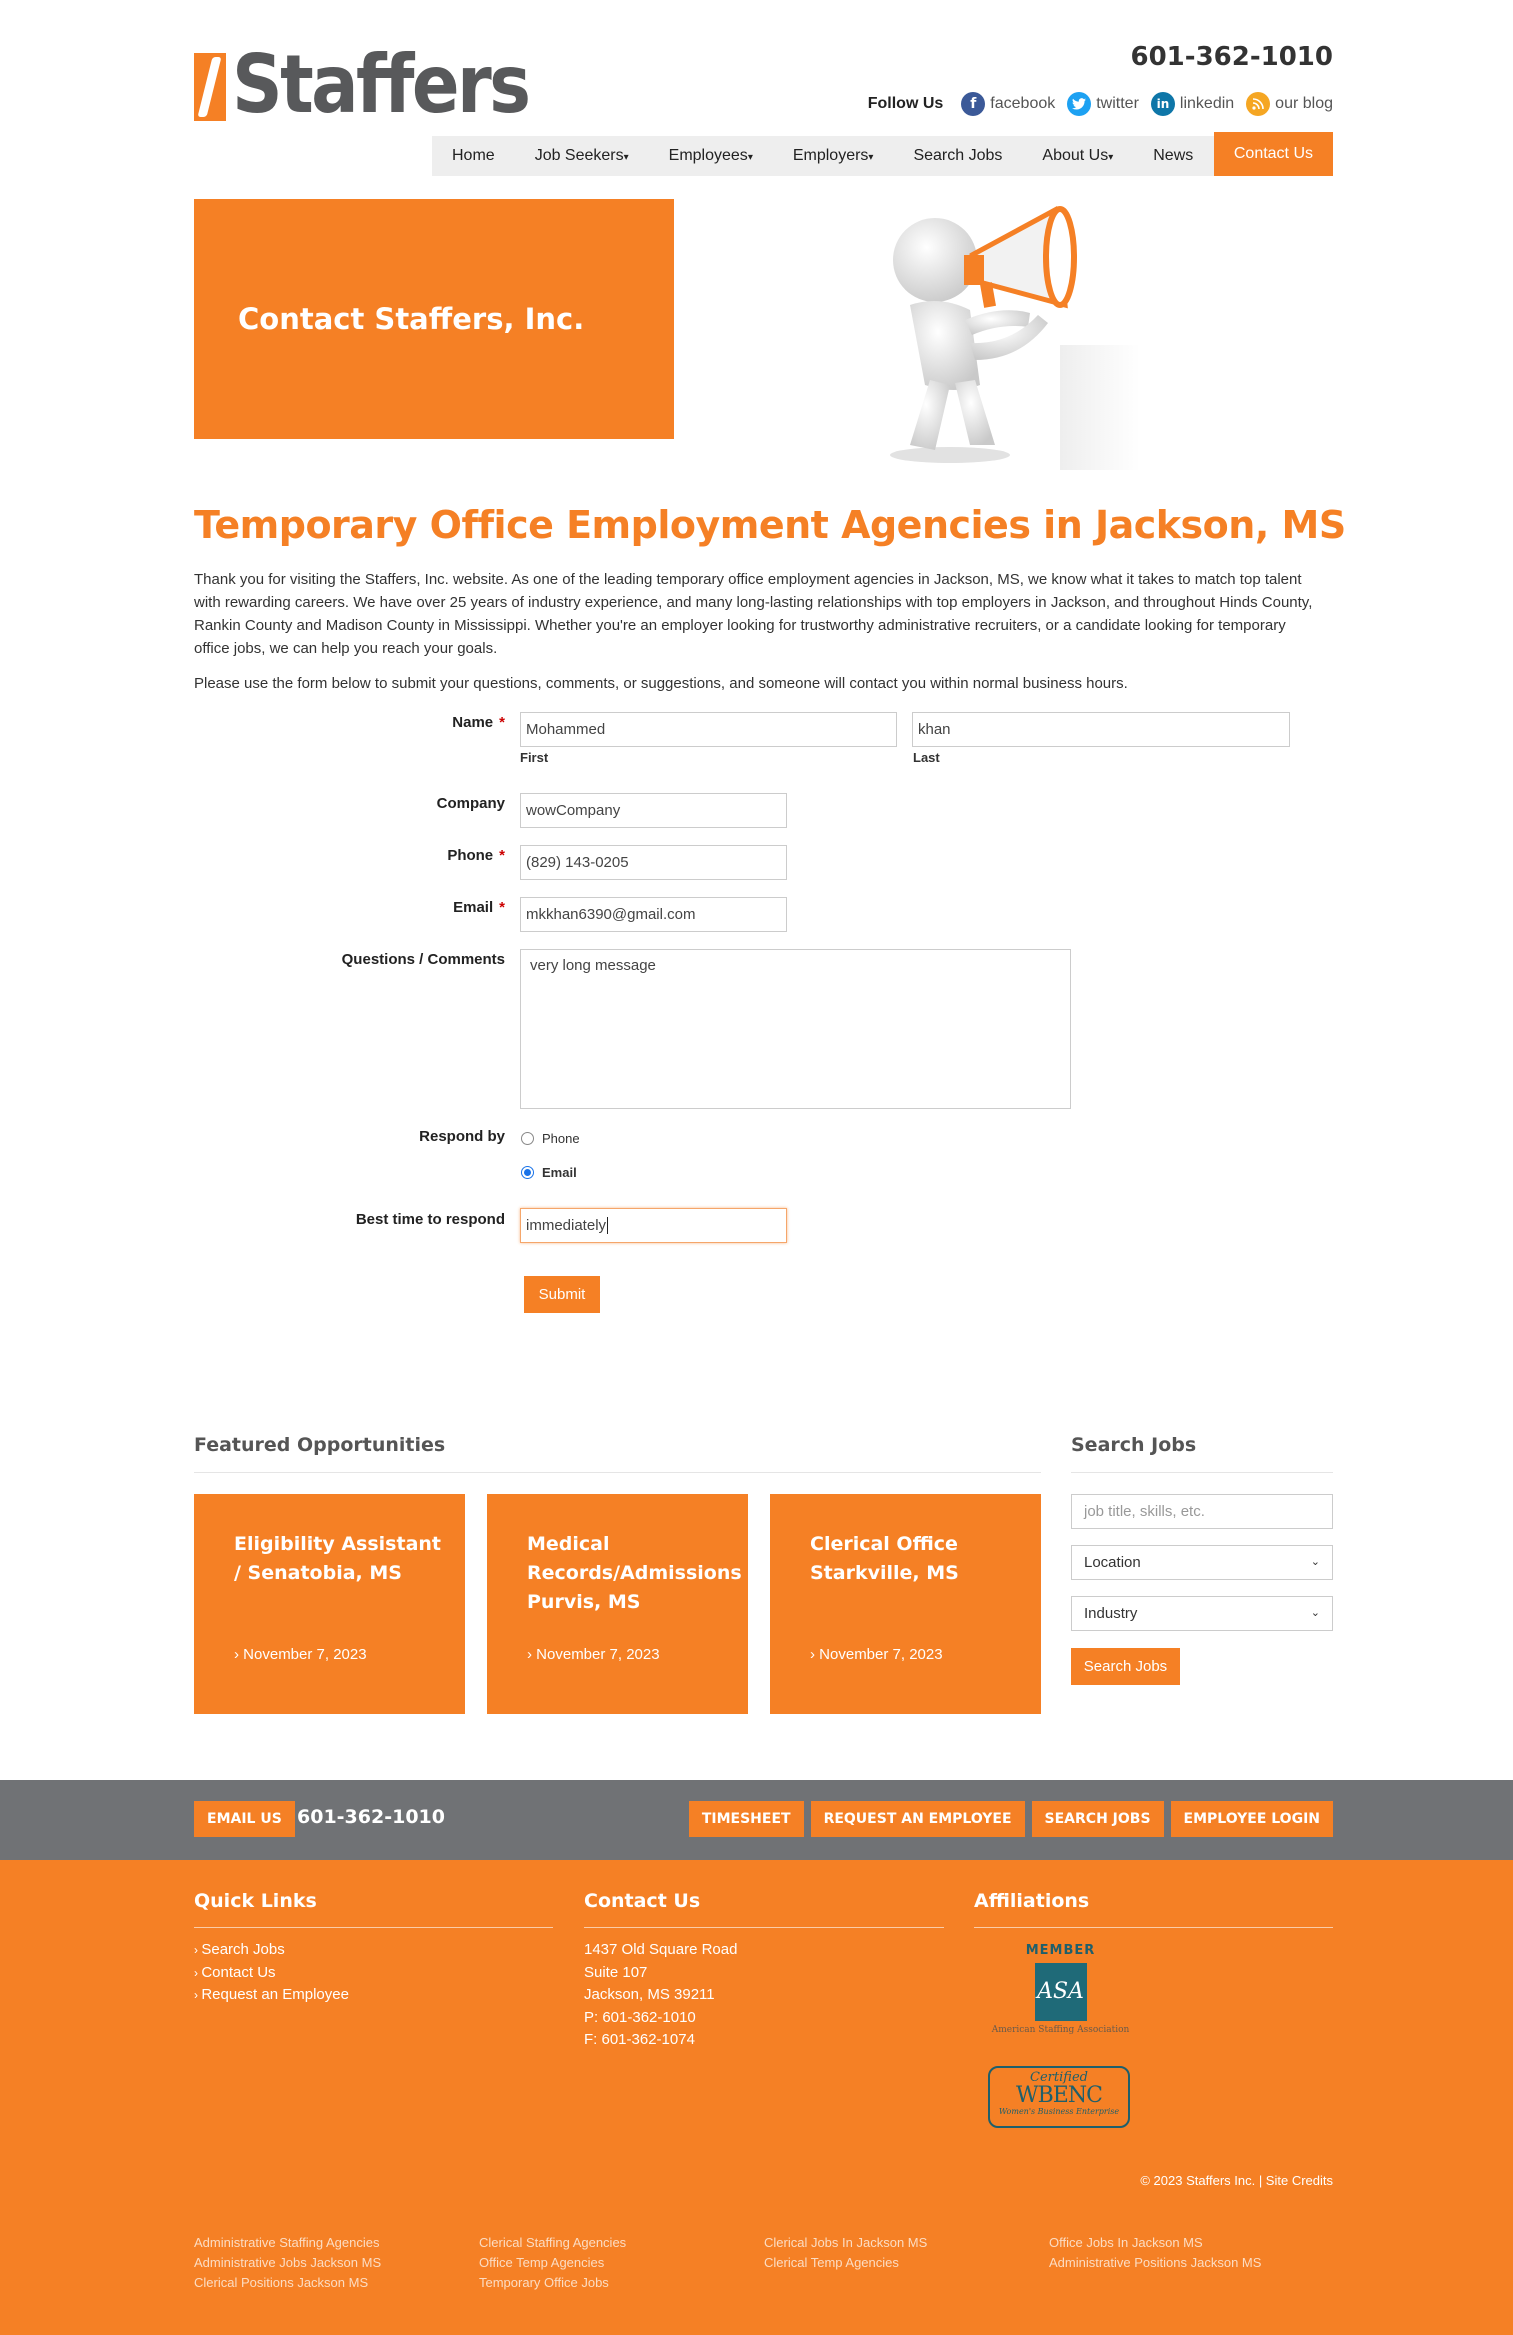  What do you see at coordinates (549, 1172) in the screenshot?
I see `respond-email-radio: Email` at bounding box center [549, 1172].